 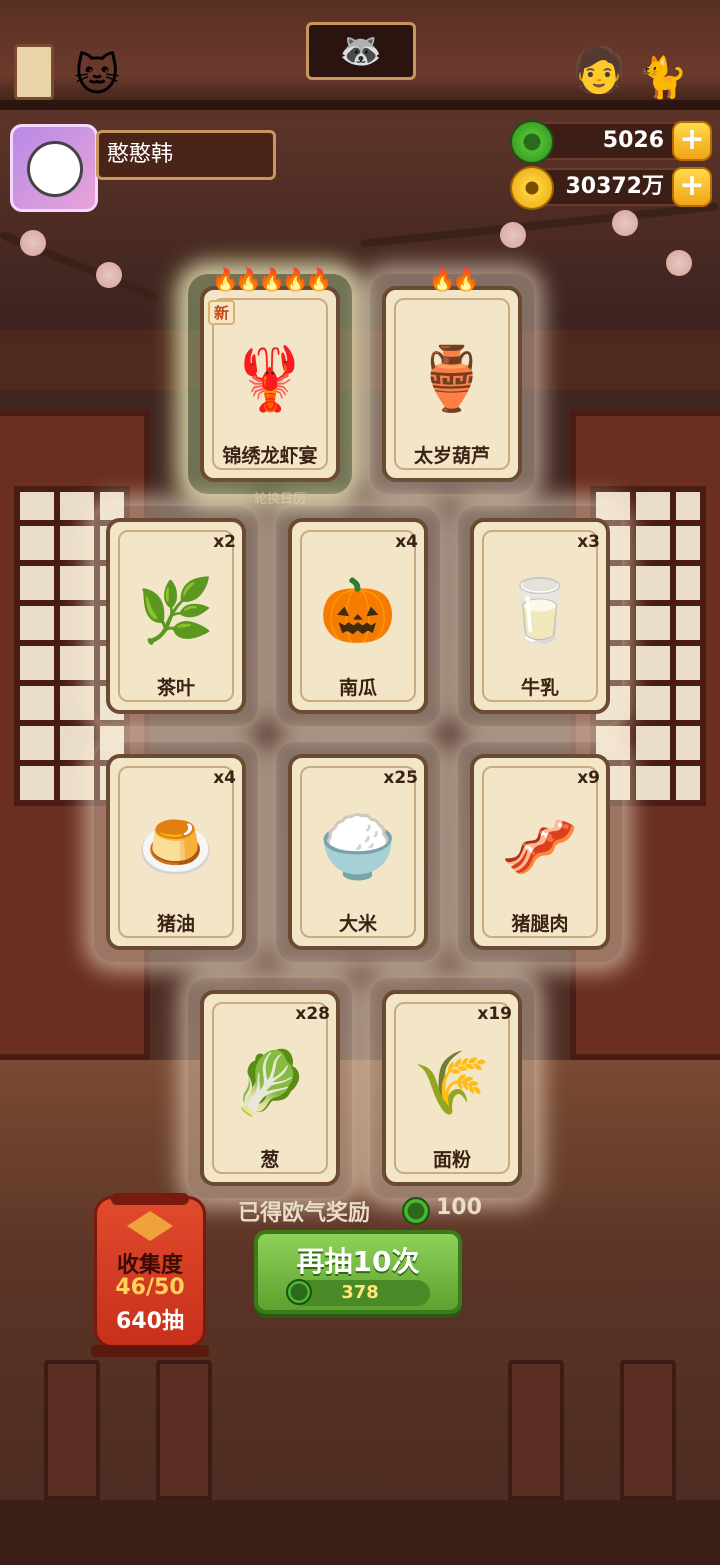 I want to click on player-avatar, so click(x=54, y=168).